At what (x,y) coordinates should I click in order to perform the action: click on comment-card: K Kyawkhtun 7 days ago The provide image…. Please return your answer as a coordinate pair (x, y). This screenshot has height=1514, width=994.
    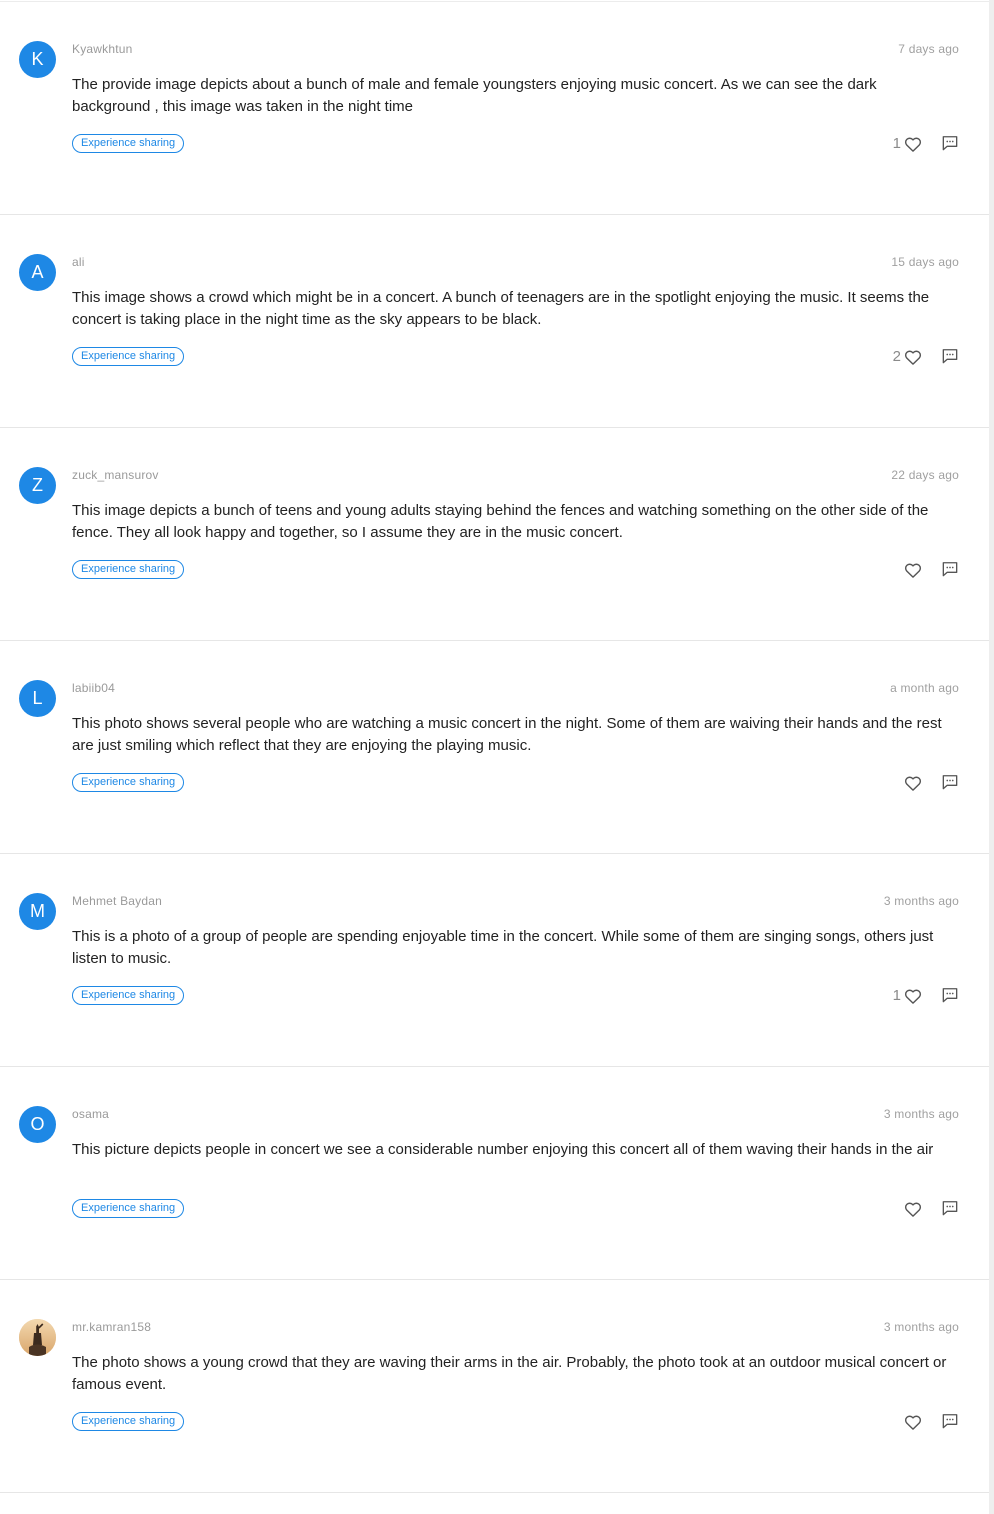
    Looking at the image, I should click on (494, 108).